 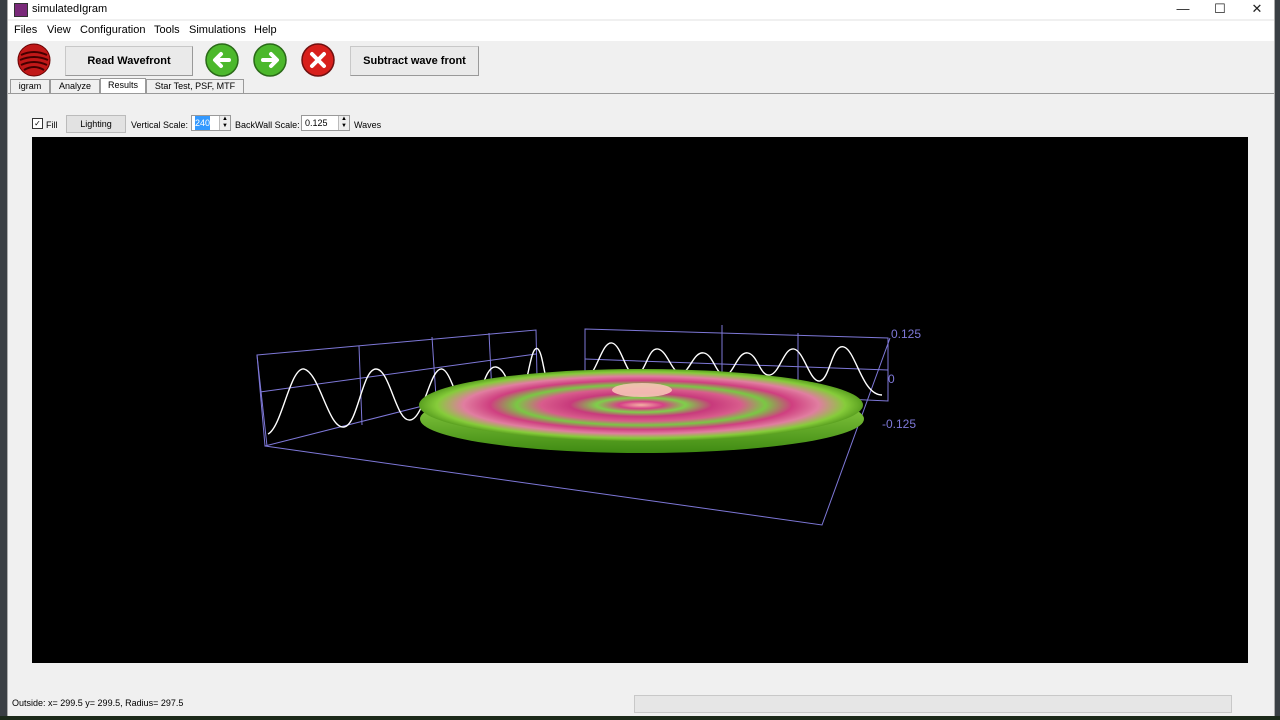 I want to click on menu-configuration: Configuration, so click(x=112, y=30).